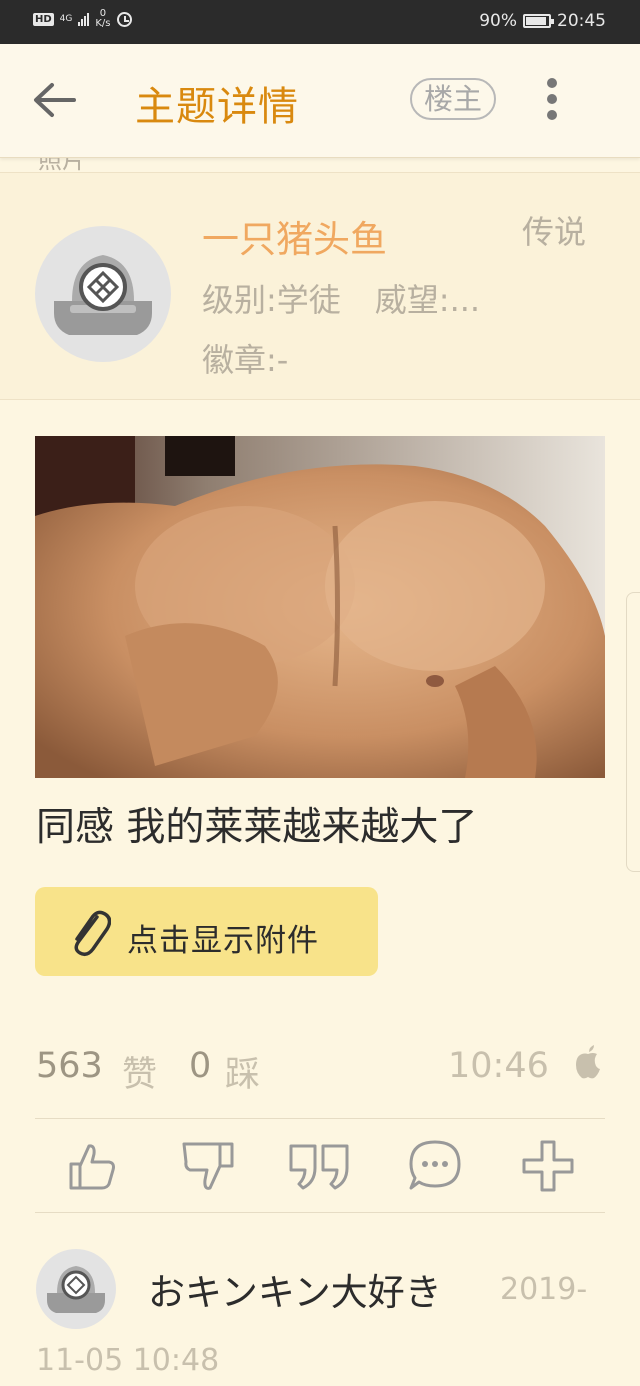 The width and height of the screenshot is (640, 1386). What do you see at coordinates (321, 1070) in the screenshot?
I see `post-stats: 563 赞 0 踩 10:46` at bounding box center [321, 1070].